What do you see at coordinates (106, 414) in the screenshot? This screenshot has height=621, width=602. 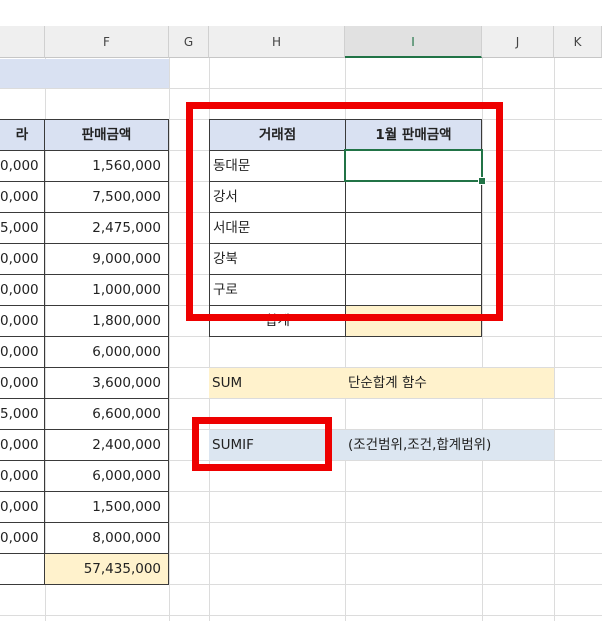 I see `amount-value-cell: 6,600,000` at bounding box center [106, 414].